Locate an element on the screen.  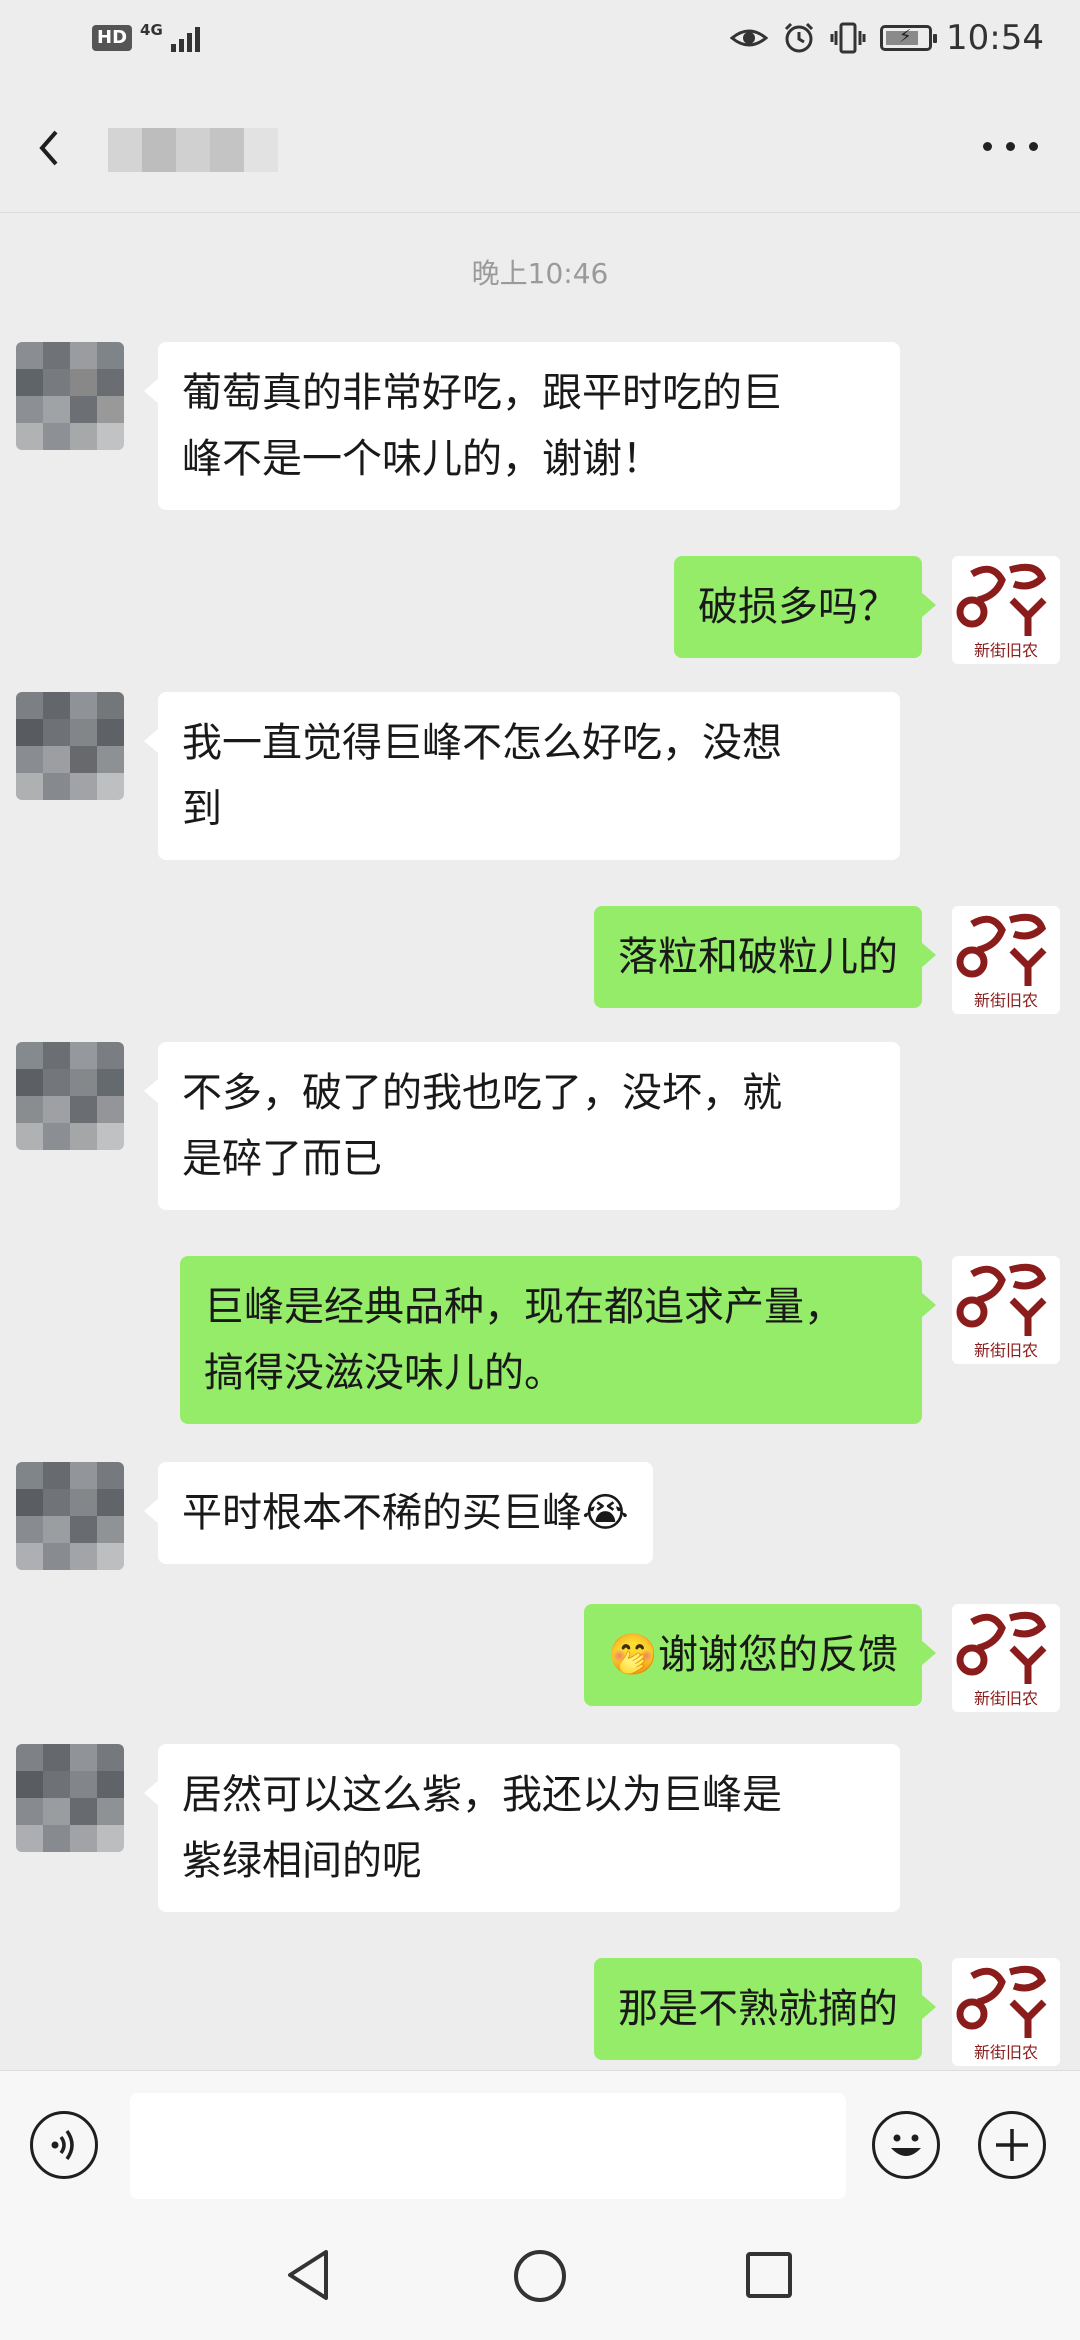
nav-recents-icon is located at coordinates (769, 2275).